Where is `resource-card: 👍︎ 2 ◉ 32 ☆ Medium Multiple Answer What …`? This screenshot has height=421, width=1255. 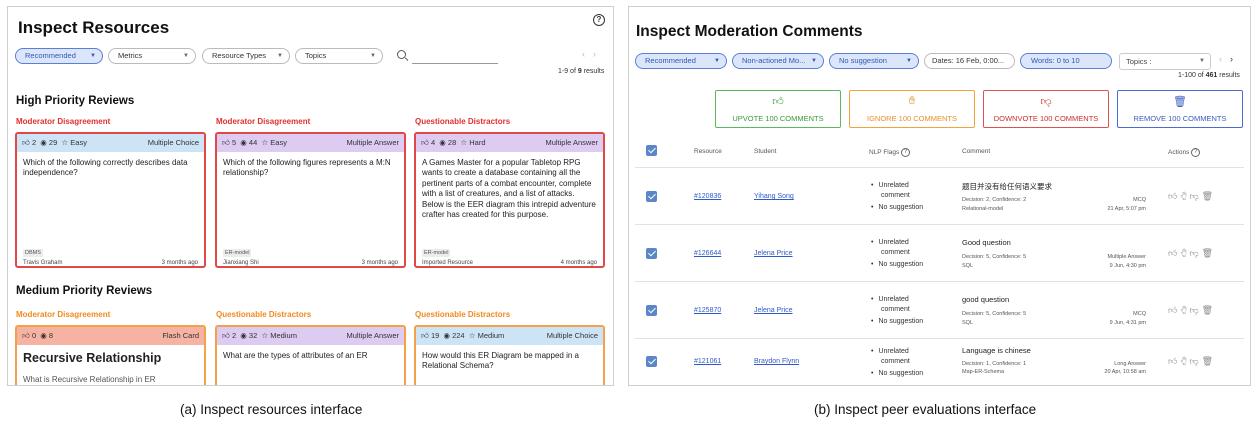 resource-card: 👍︎ 2 ◉ 32 ☆ Medium Multiple Answer What … is located at coordinates (310, 355).